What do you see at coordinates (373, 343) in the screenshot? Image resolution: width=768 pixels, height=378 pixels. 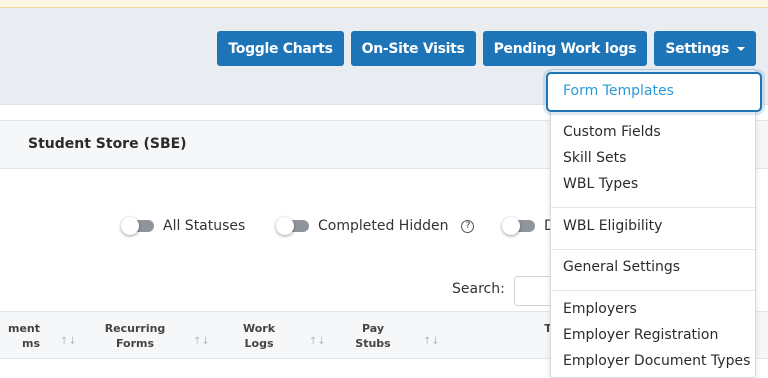 I see `header-line: Stubs` at bounding box center [373, 343].